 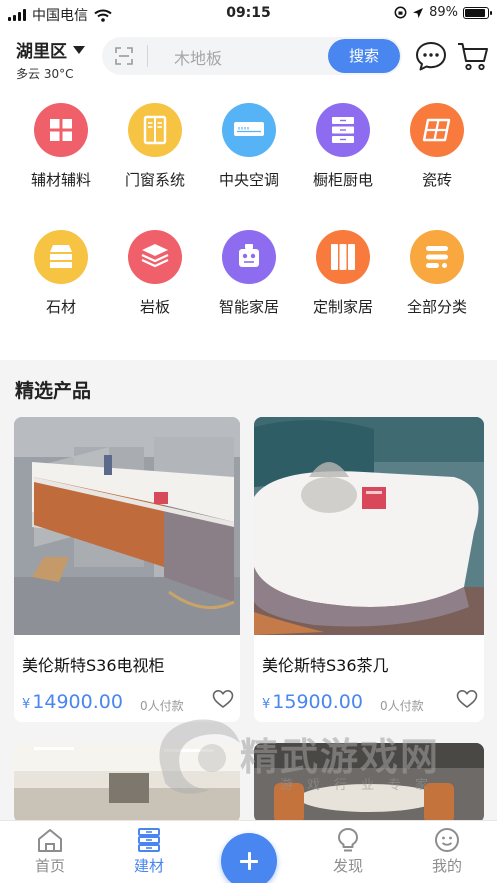 What do you see at coordinates (93, 664) in the screenshot?
I see `product-name: 美伦斯特S36电视柜` at bounding box center [93, 664].